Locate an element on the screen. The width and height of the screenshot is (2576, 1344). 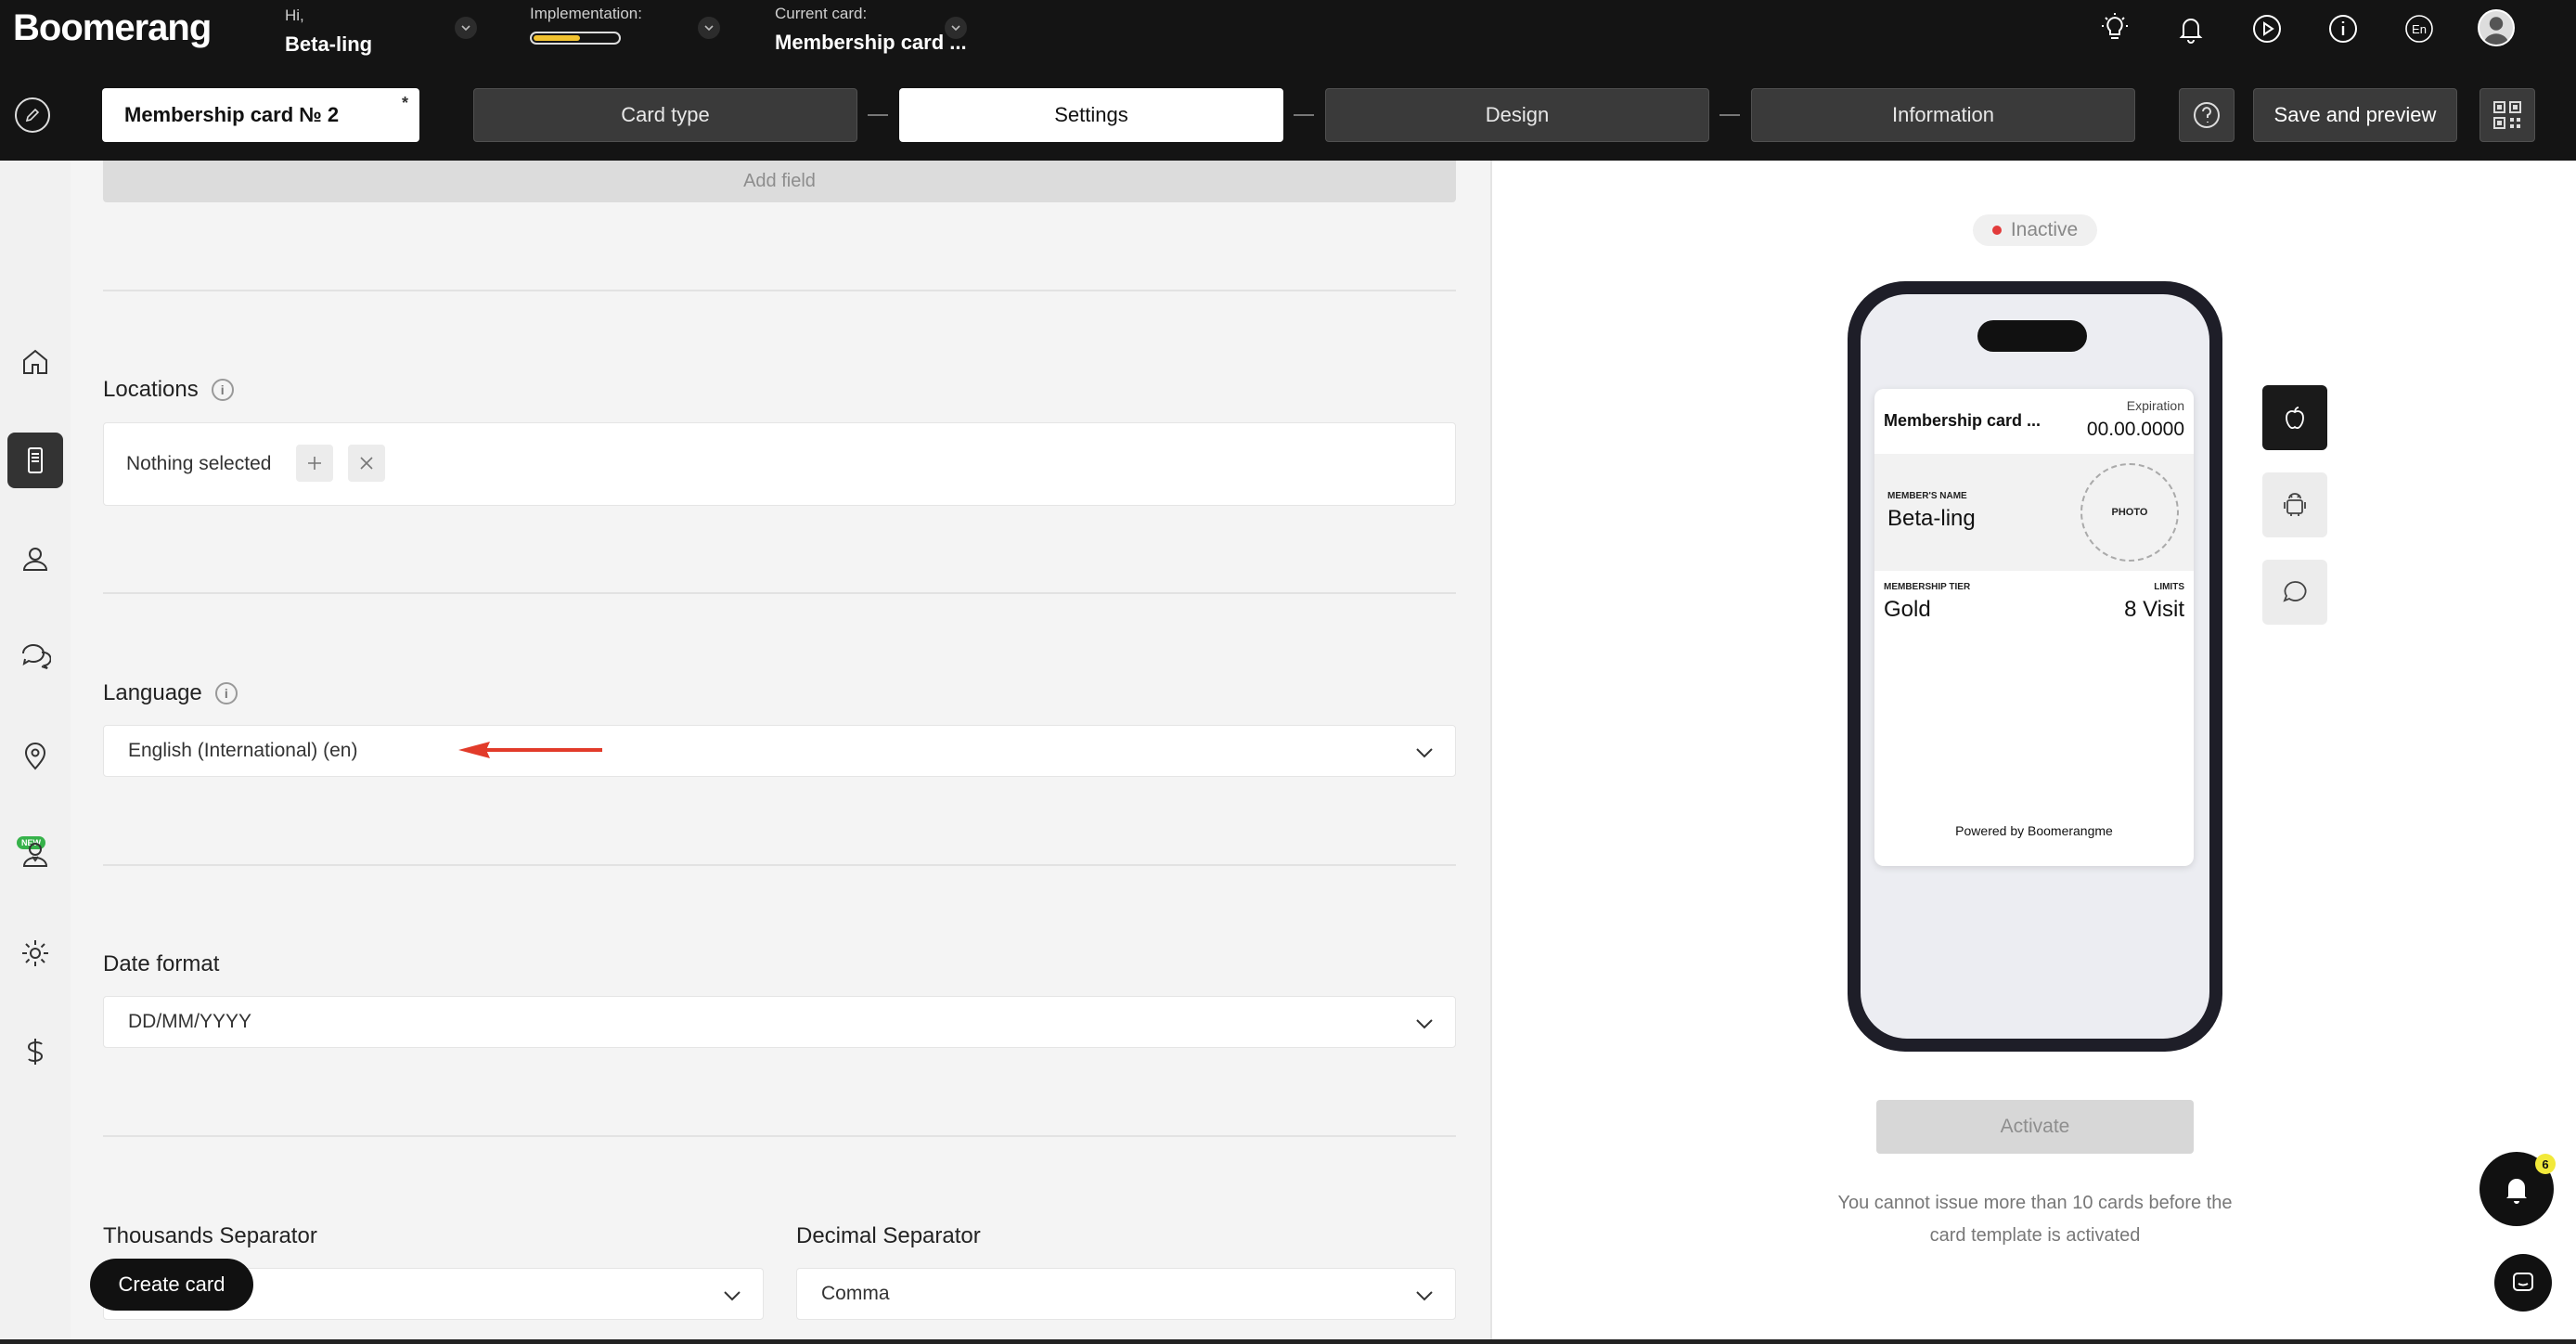
implementation-bar is located at coordinates (575, 38).